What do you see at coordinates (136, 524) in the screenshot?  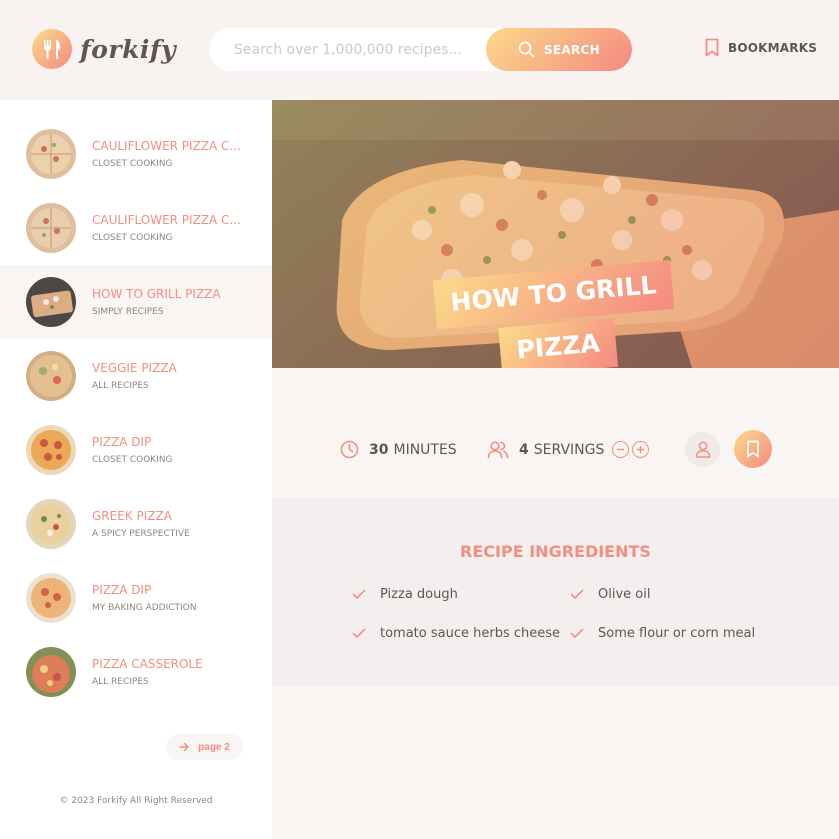 I see `result-item: GREEK PIZZA A SPICY PERSPECTIVE` at bounding box center [136, 524].